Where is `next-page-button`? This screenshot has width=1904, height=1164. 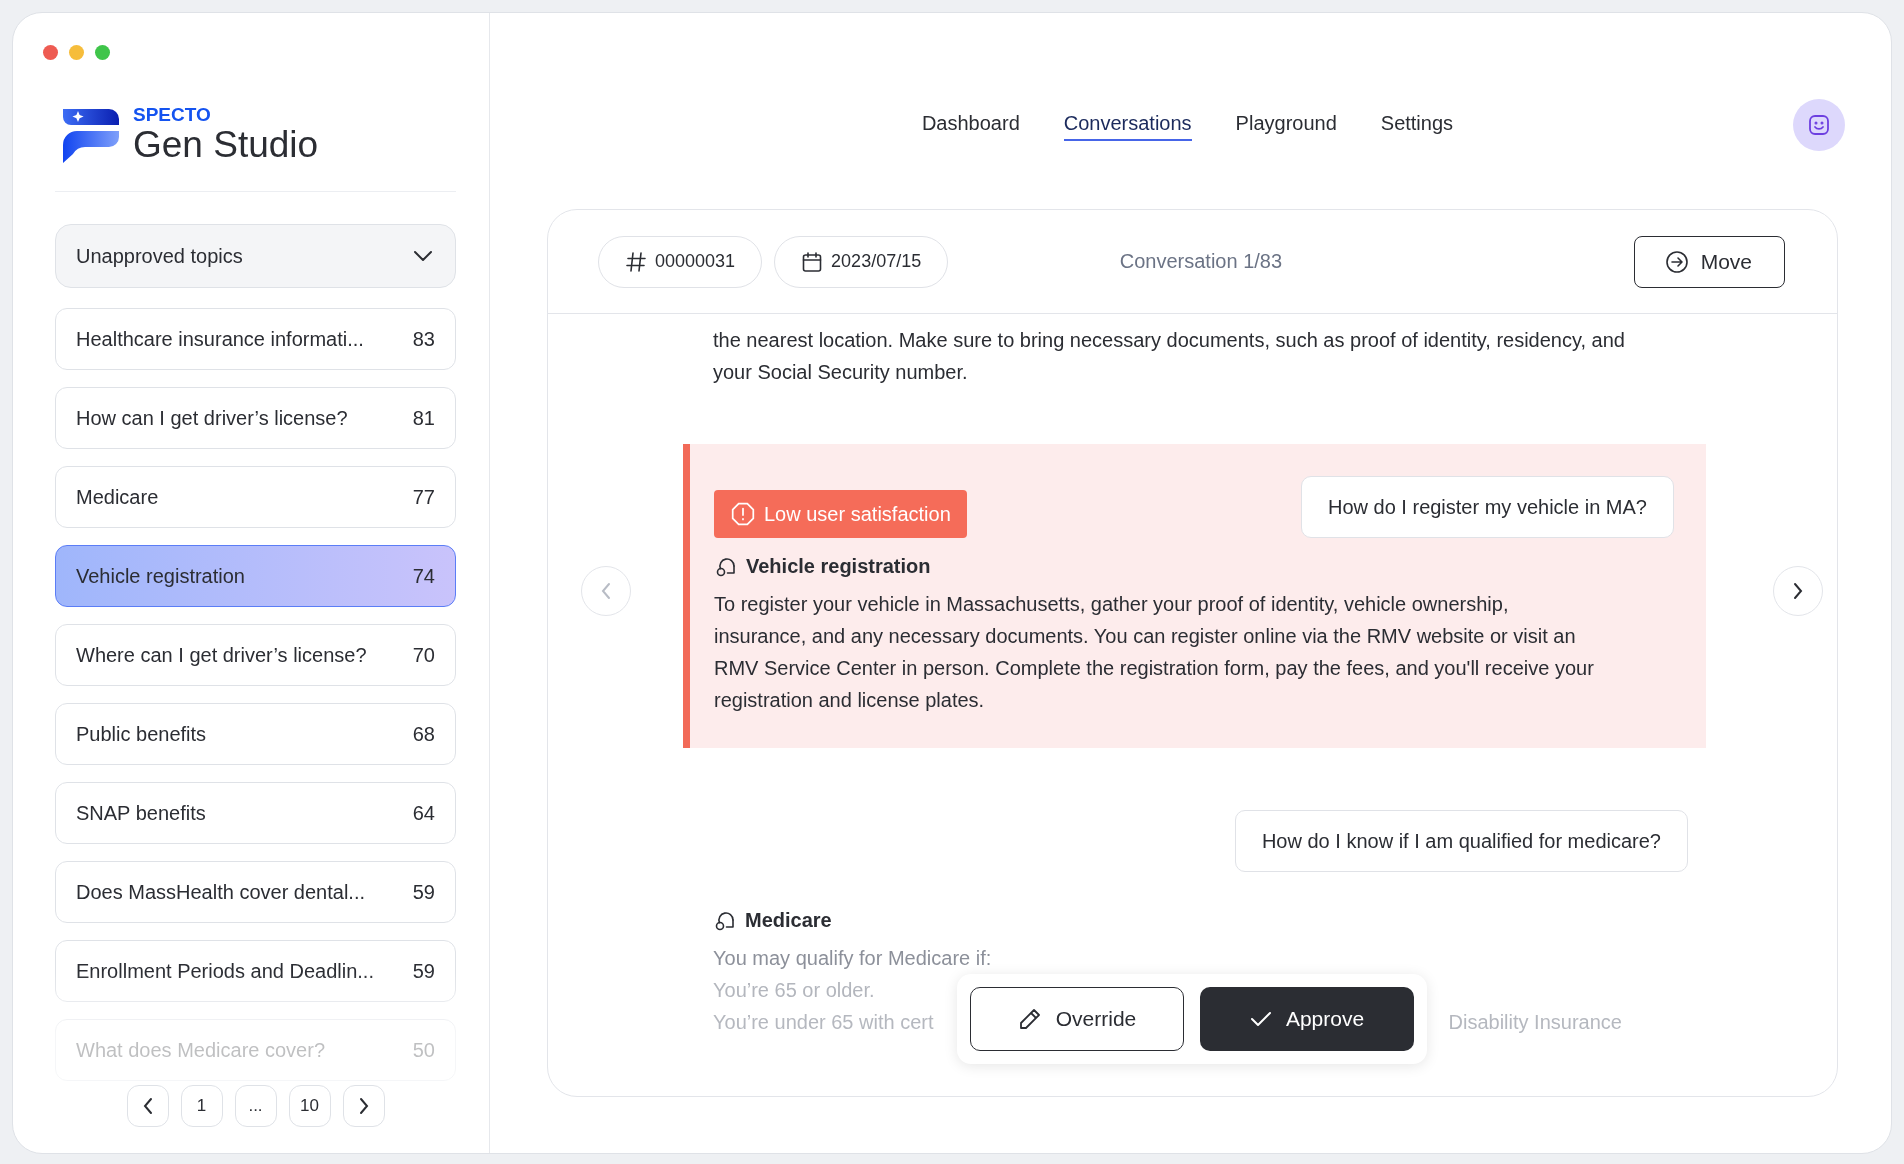
next-page-button is located at coordinates (363, 1106).